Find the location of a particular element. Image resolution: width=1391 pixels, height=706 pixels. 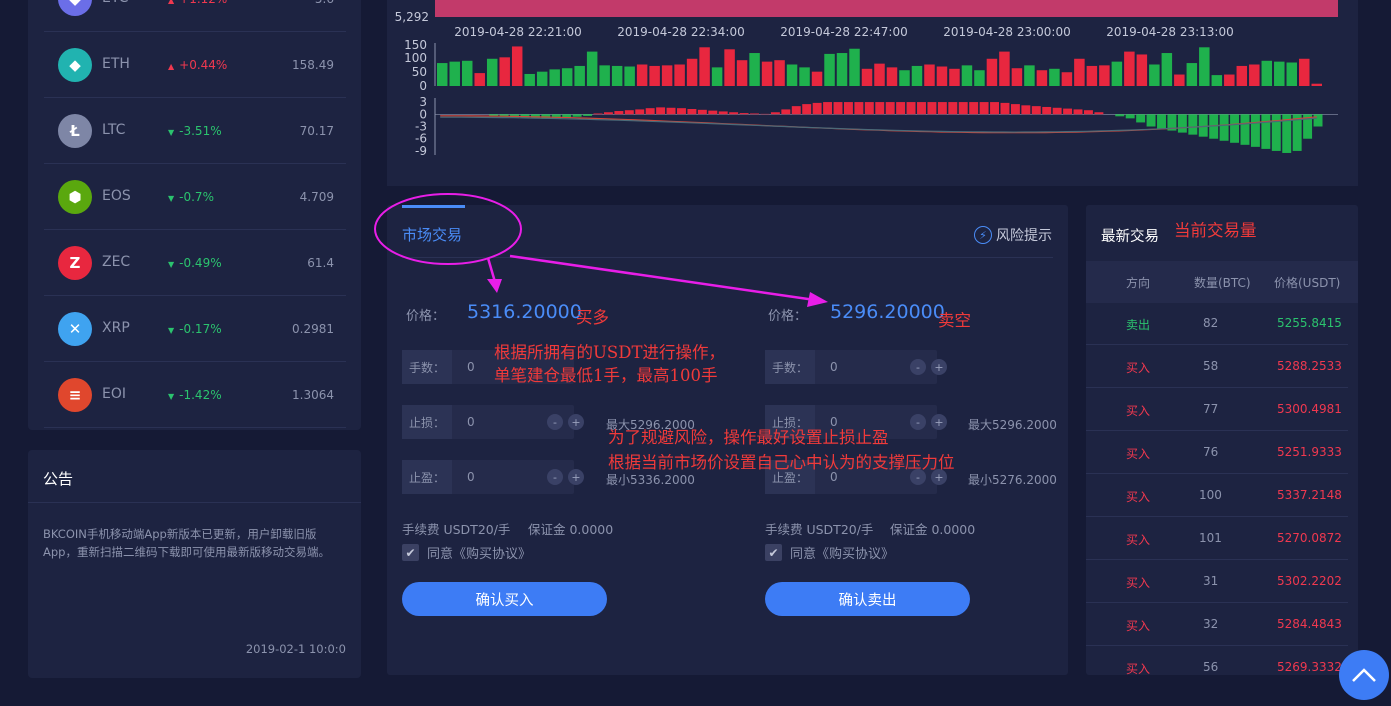

buy-agree: ✔ 同意《购买协议》 is located at coordinates (466, 552).